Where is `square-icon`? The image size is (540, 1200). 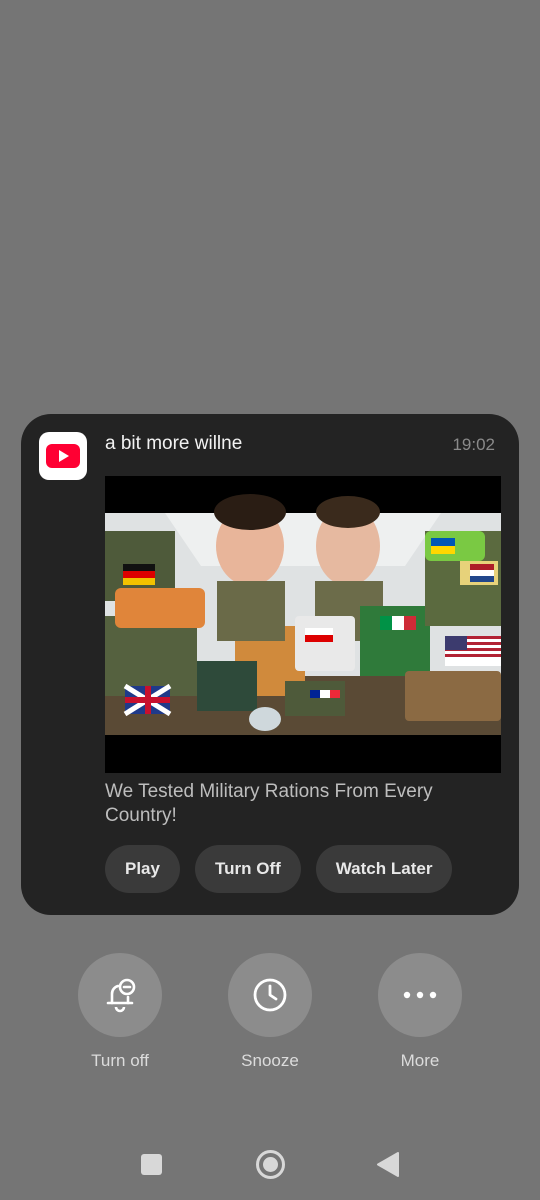
square-icon is located at coordinates (151, 1164).